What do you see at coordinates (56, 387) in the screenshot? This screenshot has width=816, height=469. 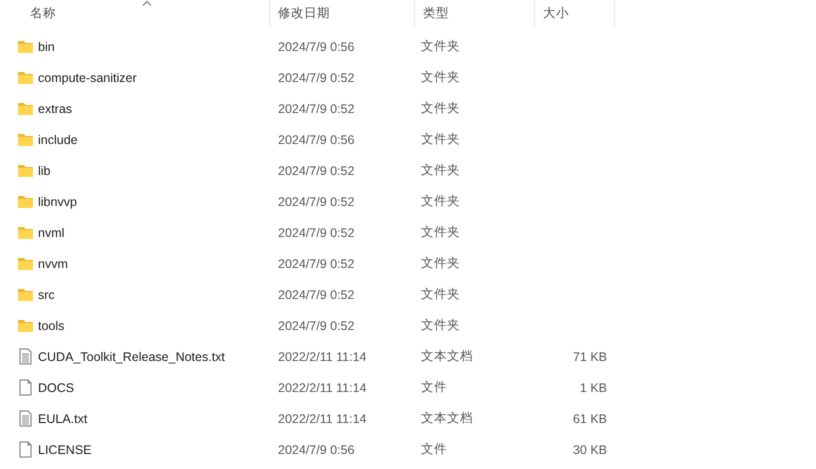 I see `file-name: DOCS` at bounding box center [56, 387].